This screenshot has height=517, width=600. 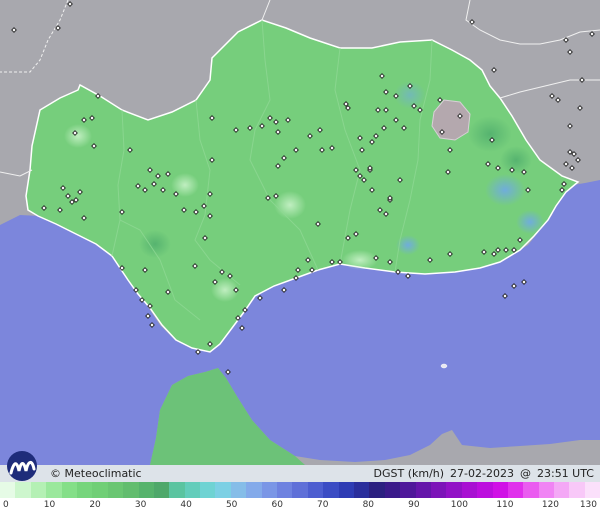 What do you see at coordinates (6, 505) in the screenshot?
I see `legend-tick-label: 0` at bounding box center [6, 505].